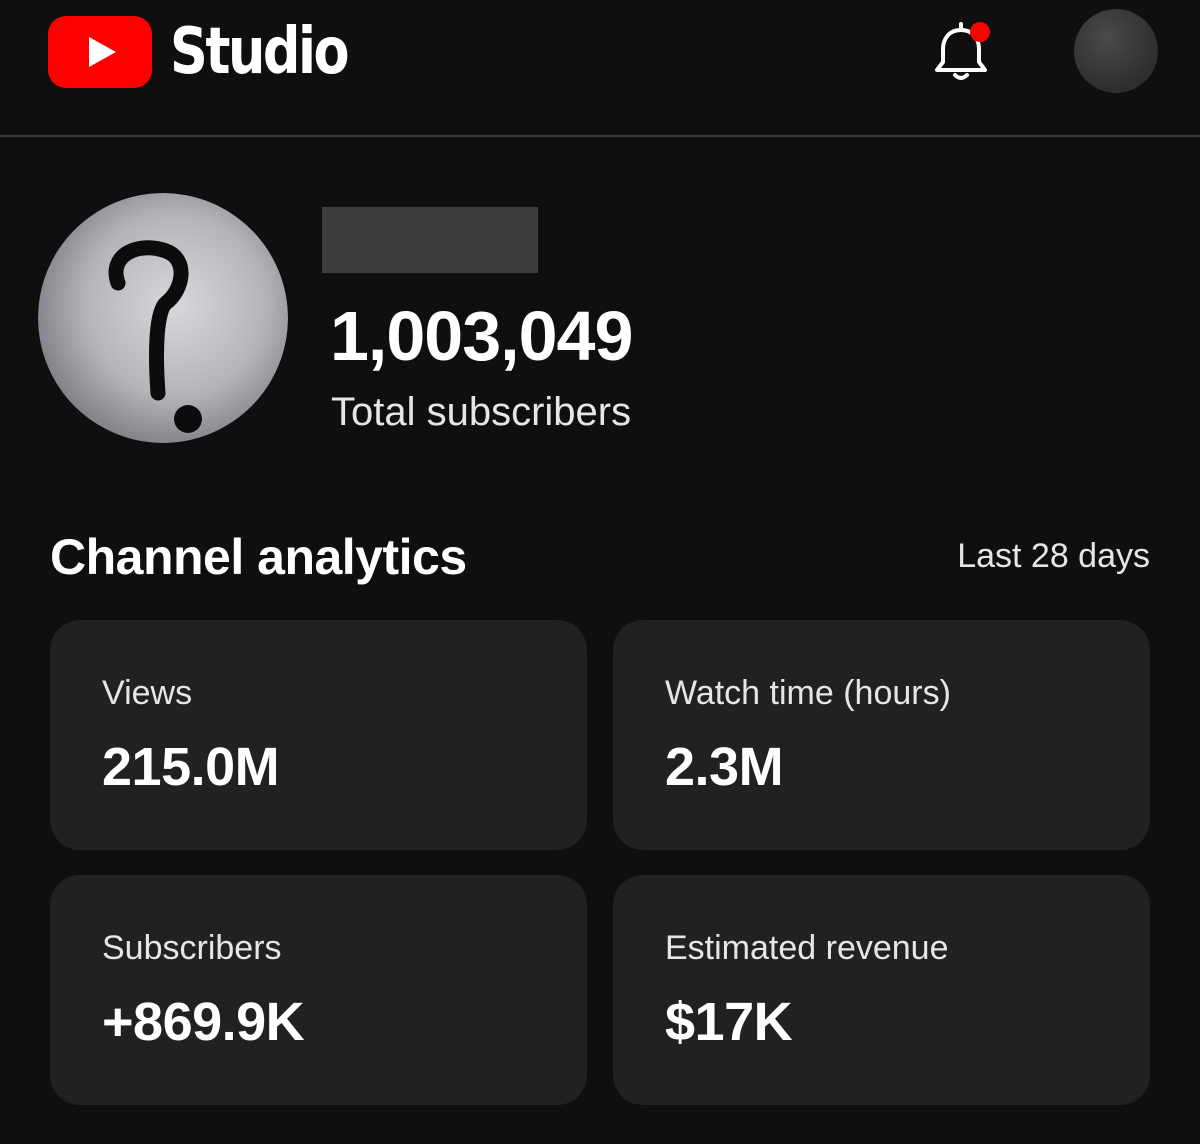 The image size is (1200, 1144). I want to click on question-mark-avatar-icon, so click(163, 318).